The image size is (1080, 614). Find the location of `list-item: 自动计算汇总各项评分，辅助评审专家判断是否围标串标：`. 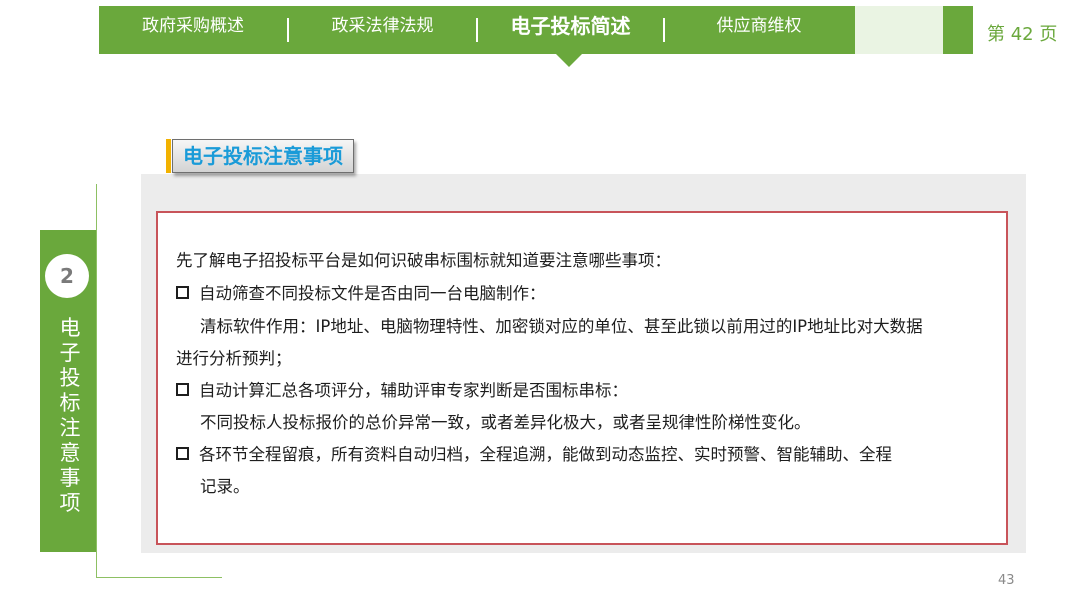

list-item: 自动计算汇总各项评分，辅助评审专家判断是否围标串标： is located at coordinates (402, 389).